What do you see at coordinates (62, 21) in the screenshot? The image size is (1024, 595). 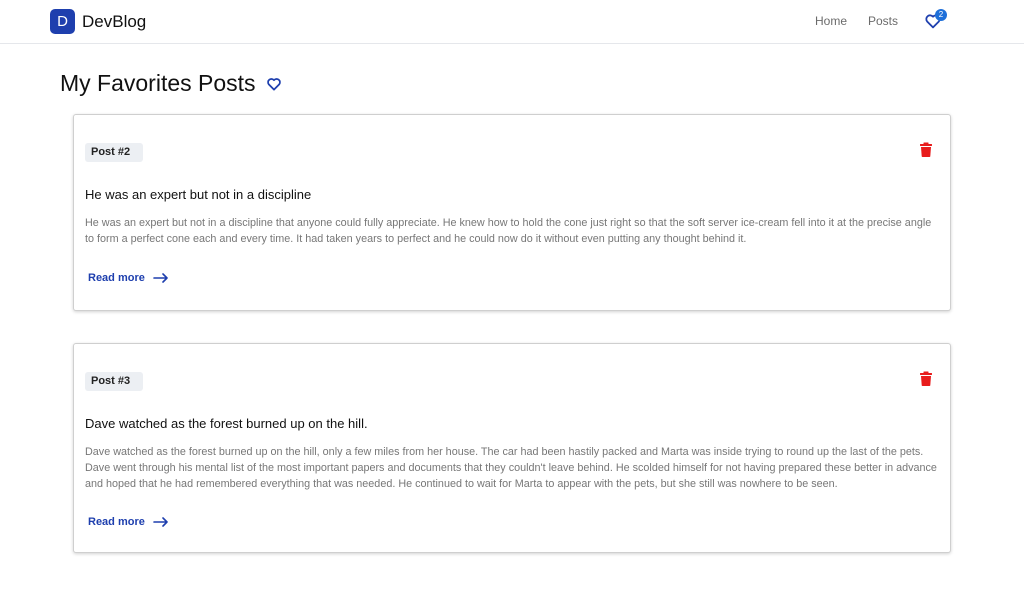 I see `brand-logo: D` at bounding box center [62, 21].